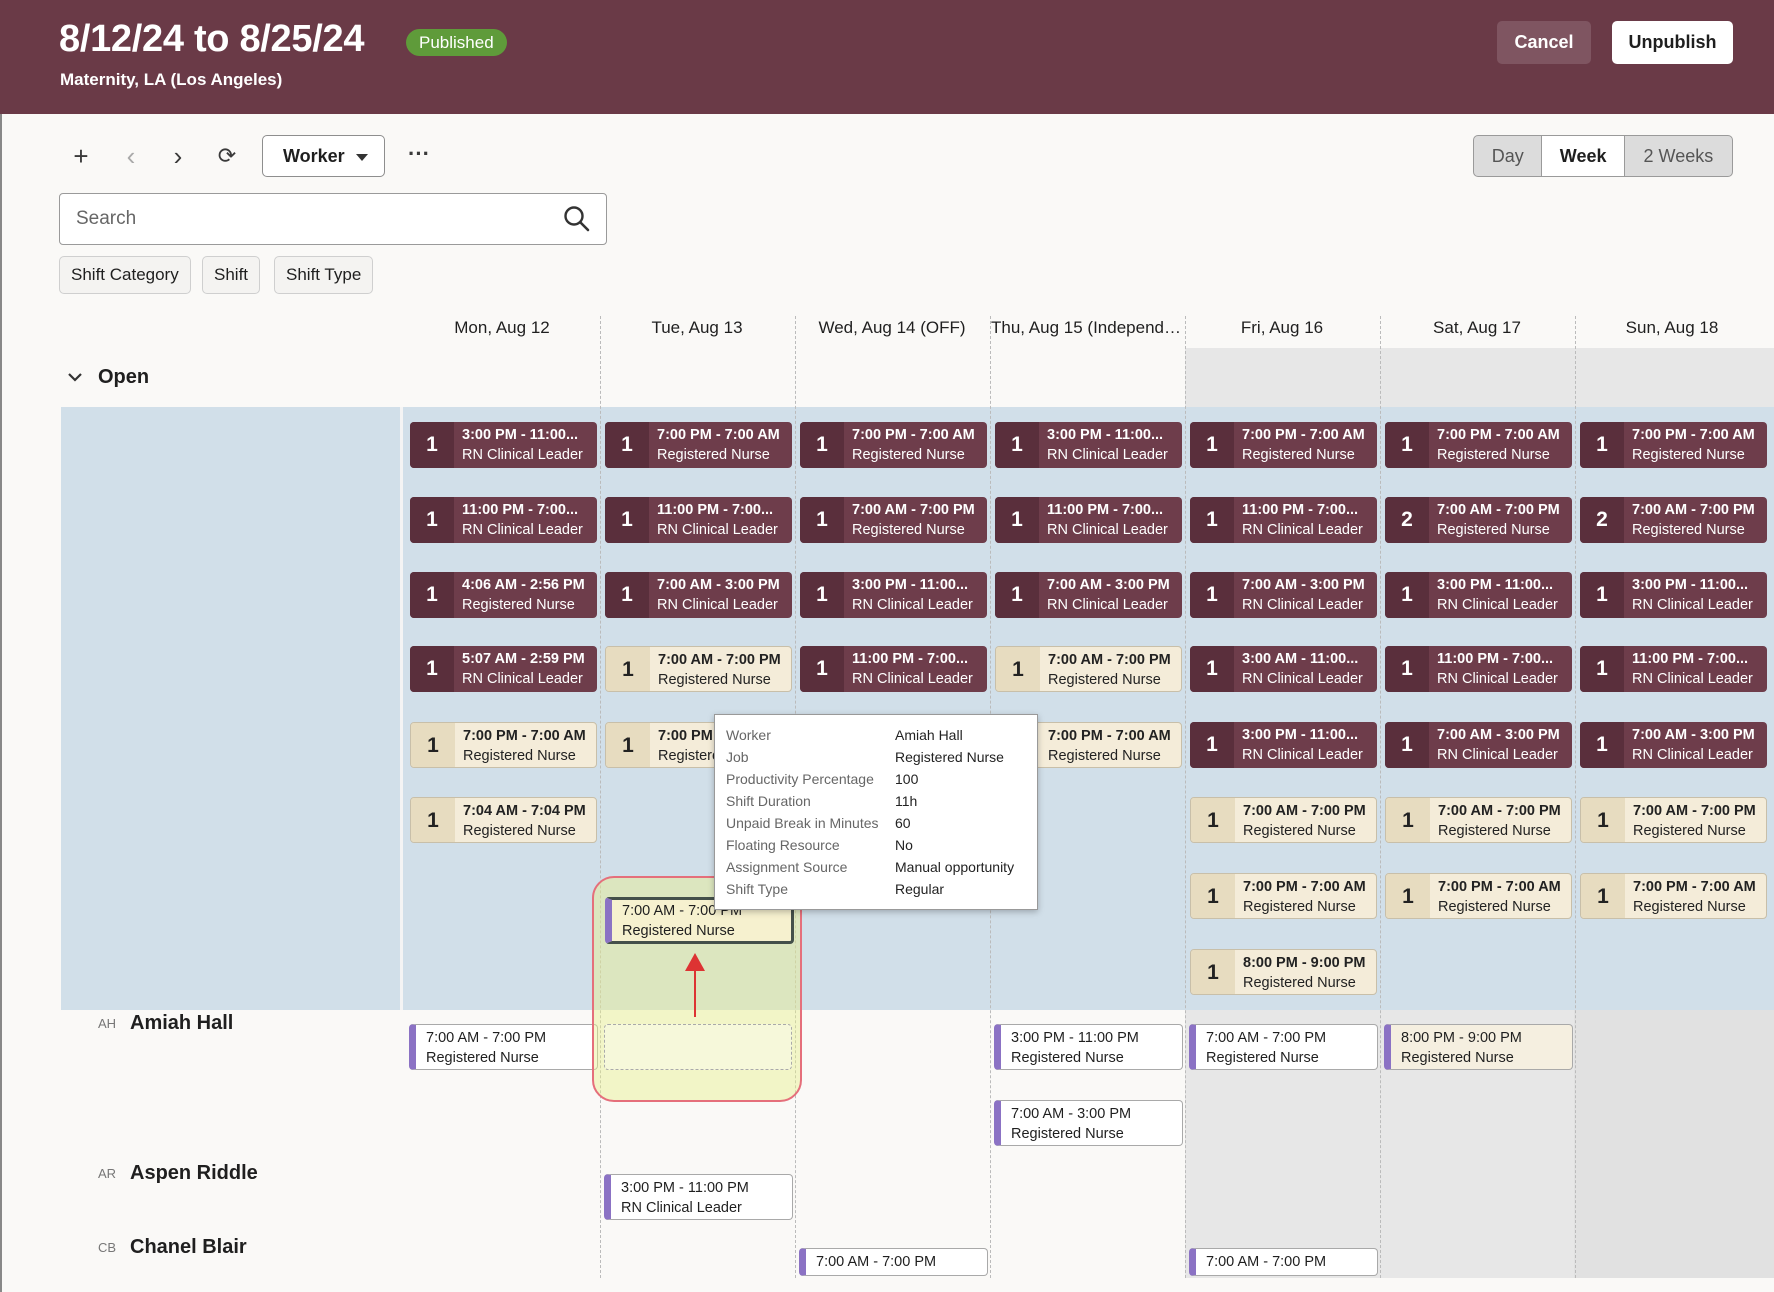 The image size is (1774, 1292). I want to click on filter-shift-category: Shift Category, so click(125, 275).